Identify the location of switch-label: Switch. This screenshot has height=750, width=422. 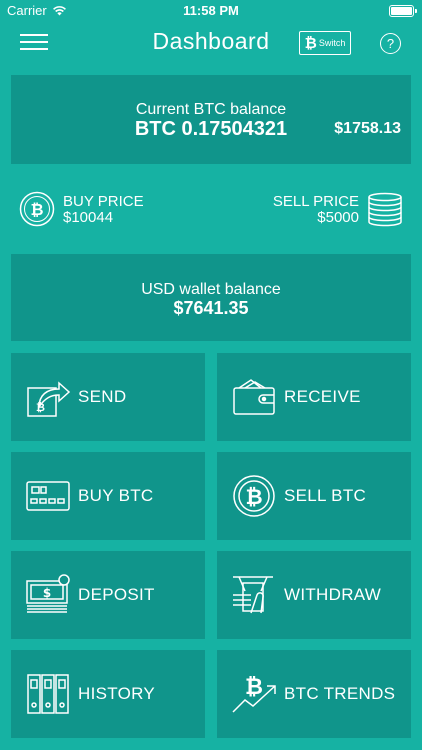
(332, 43).